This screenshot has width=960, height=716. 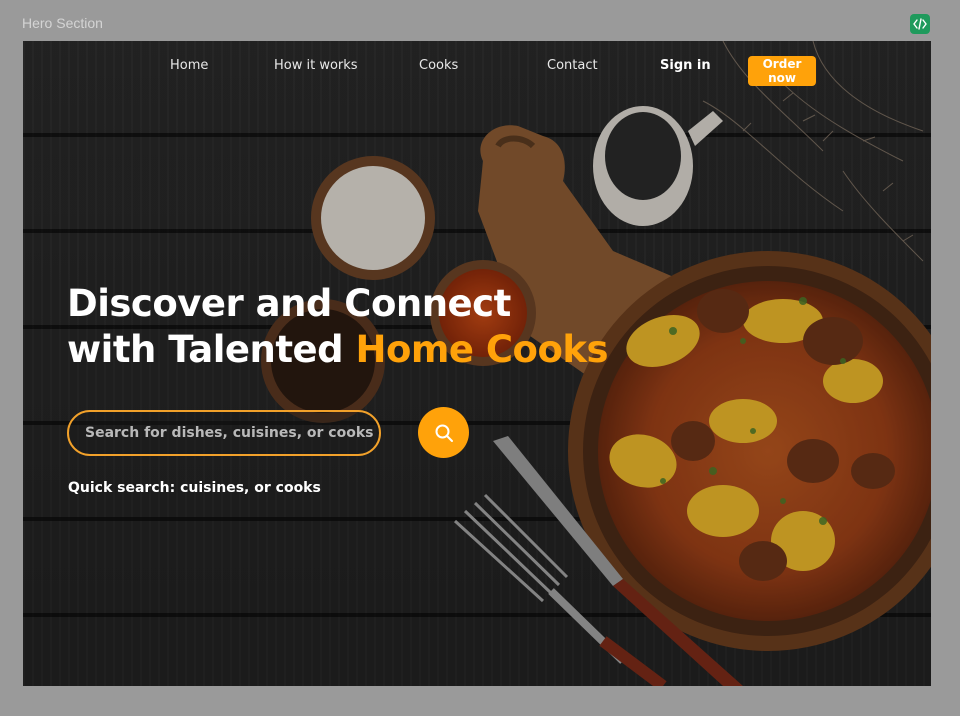 I want to click on nav-contact-link: Contact, so click(x=572, y=65).